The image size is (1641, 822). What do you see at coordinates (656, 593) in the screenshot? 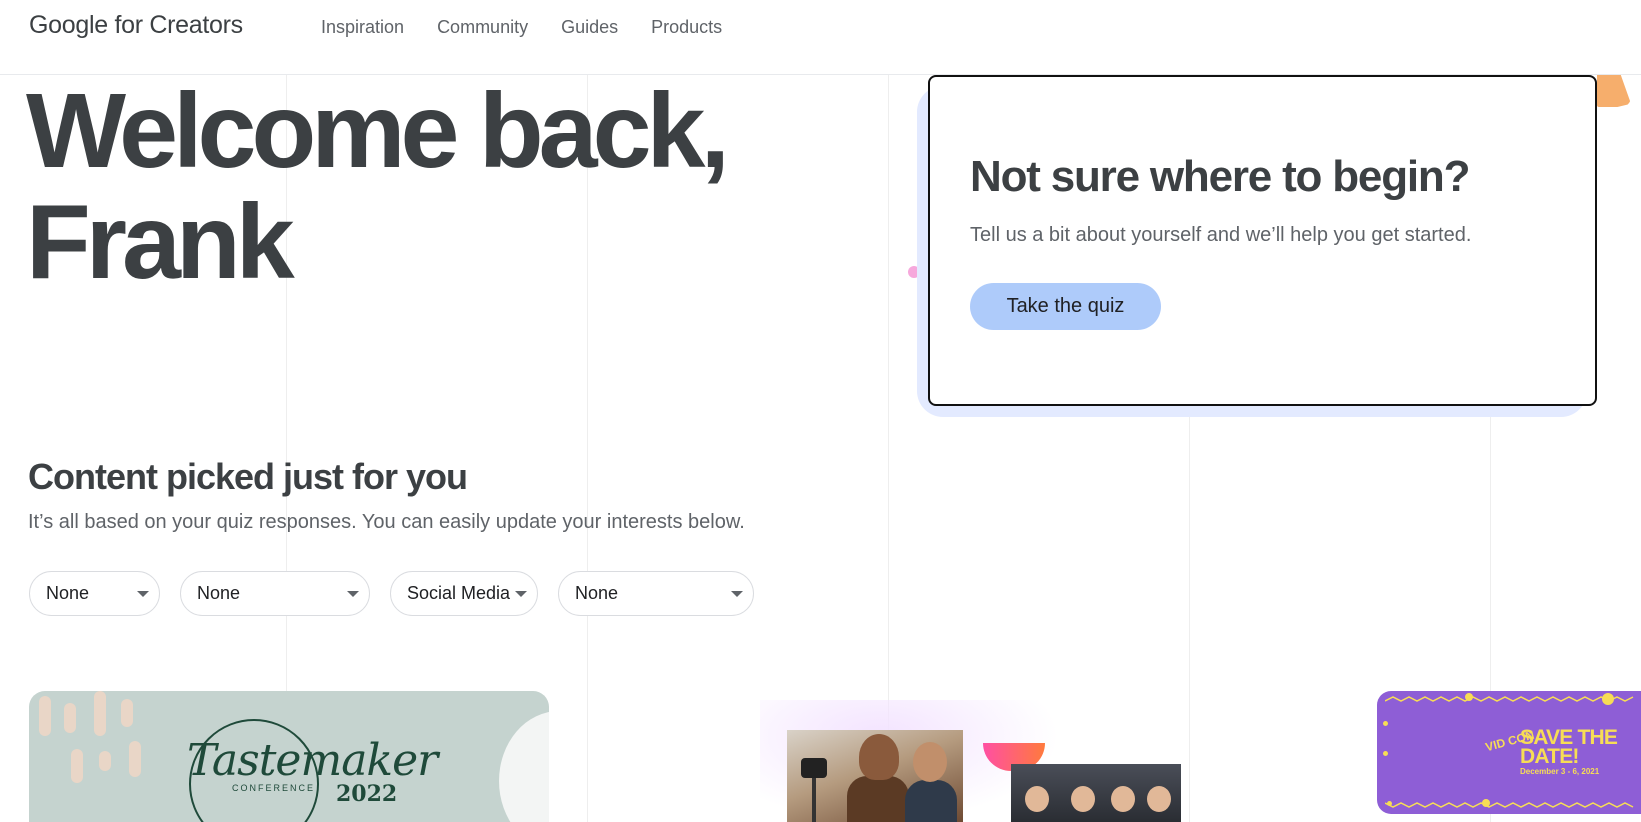
I see `interest-filter-4: None` at bounding box center [656, 593].